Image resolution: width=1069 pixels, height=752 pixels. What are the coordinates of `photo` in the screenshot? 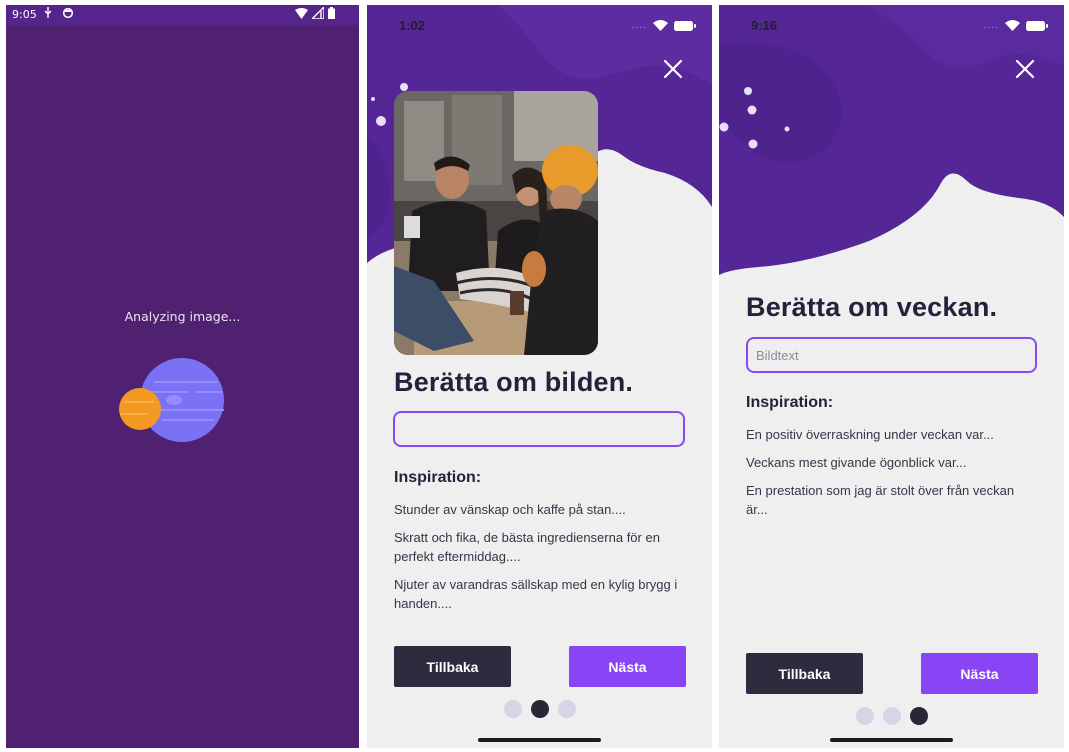 It's located at (496, 223).